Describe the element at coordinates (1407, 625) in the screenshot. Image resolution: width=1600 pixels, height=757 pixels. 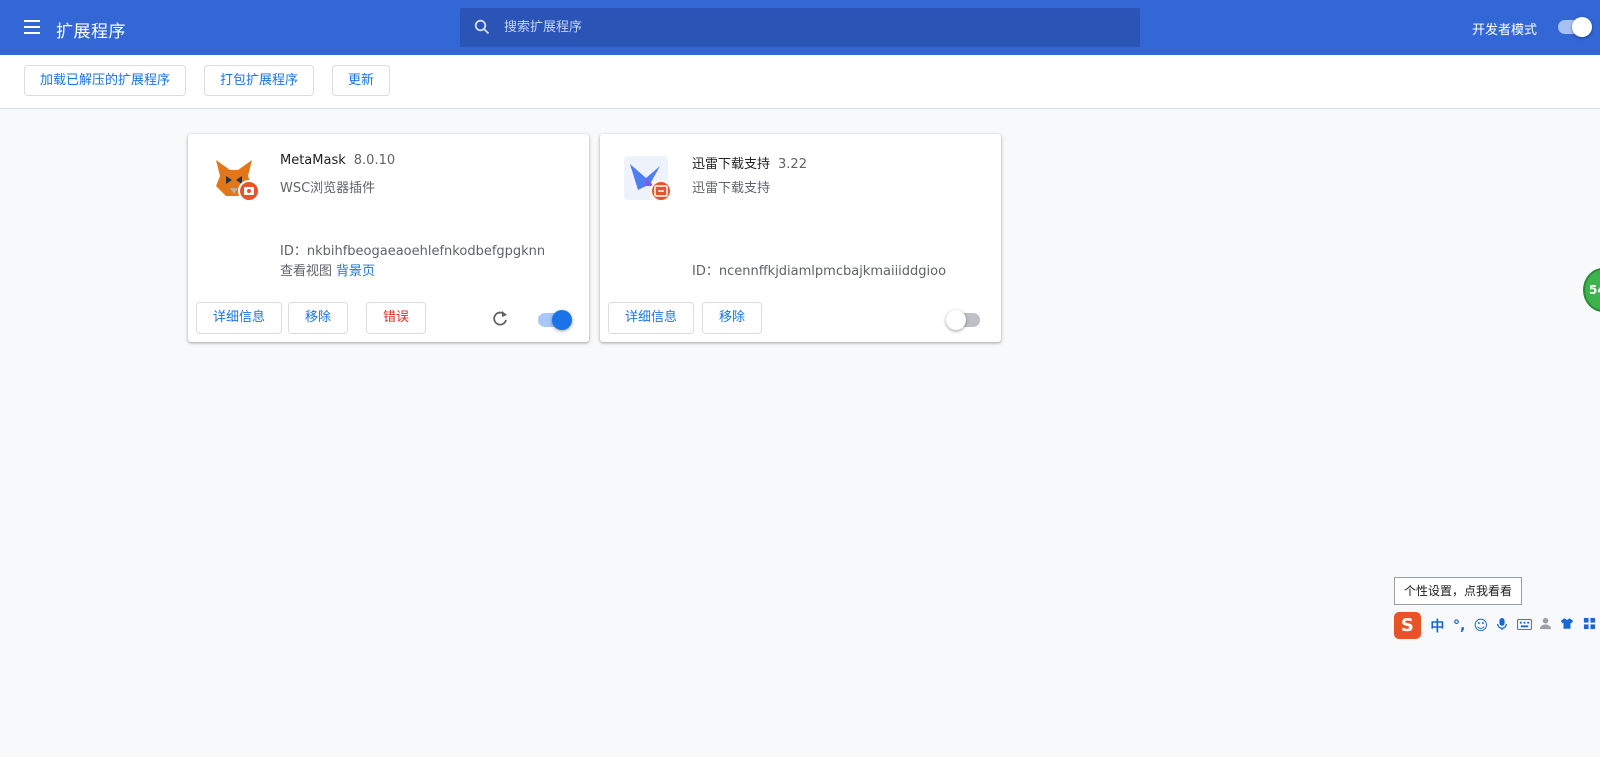
I see `sogou-logo-icon: S` at that location.